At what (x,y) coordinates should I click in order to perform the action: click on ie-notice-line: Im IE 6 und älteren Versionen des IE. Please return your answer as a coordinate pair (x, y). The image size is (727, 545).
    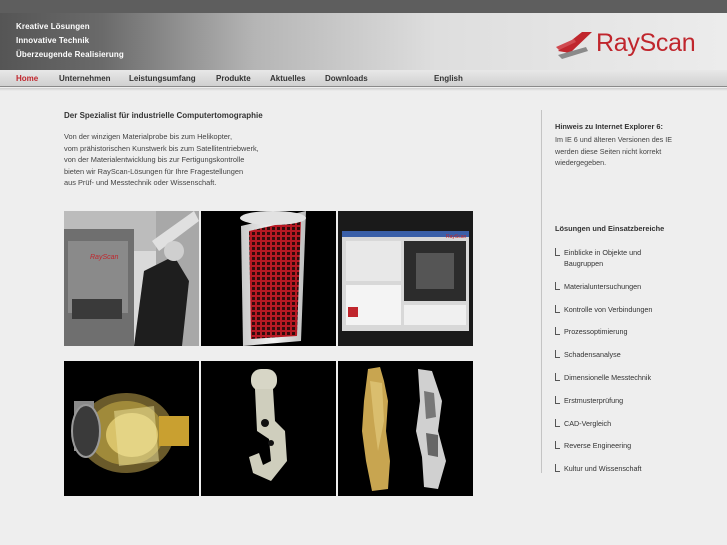
    Looking at the image, I should click on (614, 139).